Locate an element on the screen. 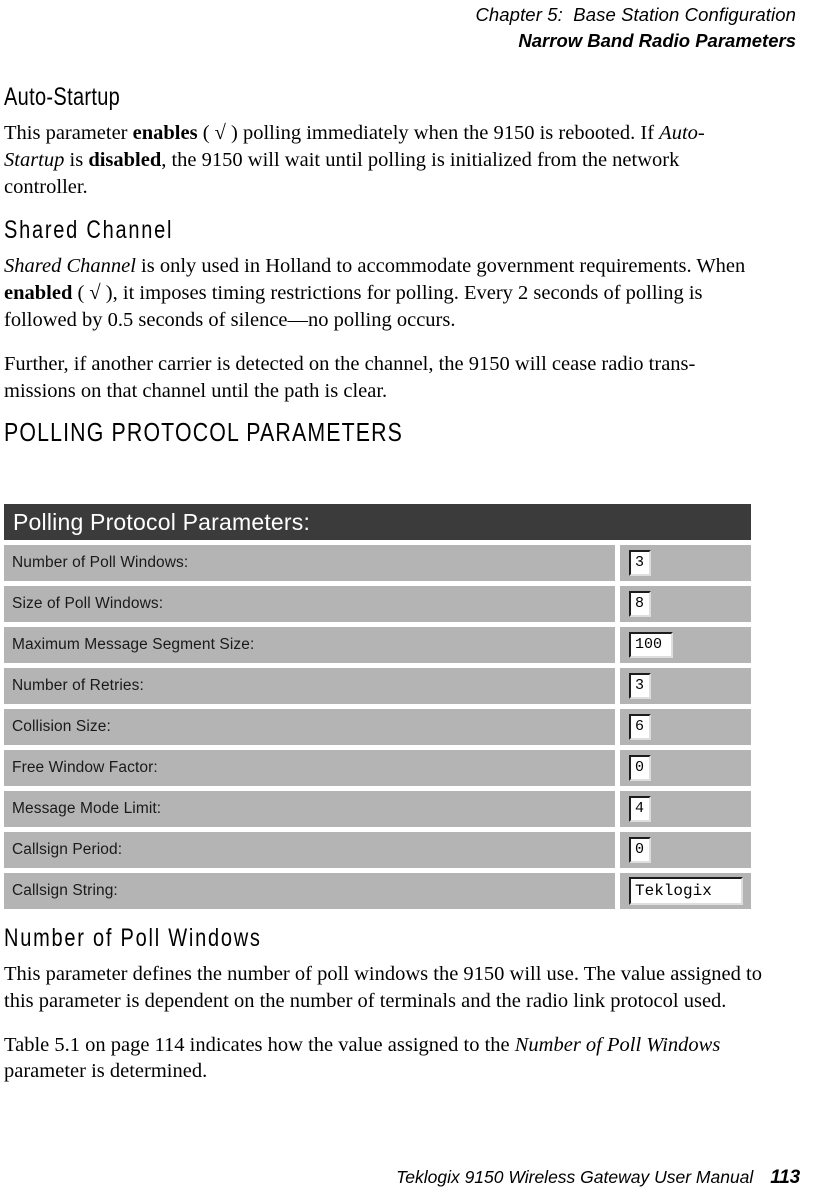  form-row-label: Callsign String: is located at coordinates (309, 891).